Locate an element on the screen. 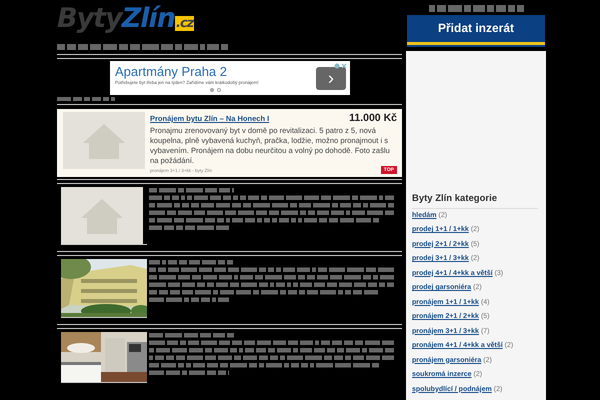 The width and height of the screenshot is (600, 400). scrambled-text-drawing is located at coordinates (87, 99).